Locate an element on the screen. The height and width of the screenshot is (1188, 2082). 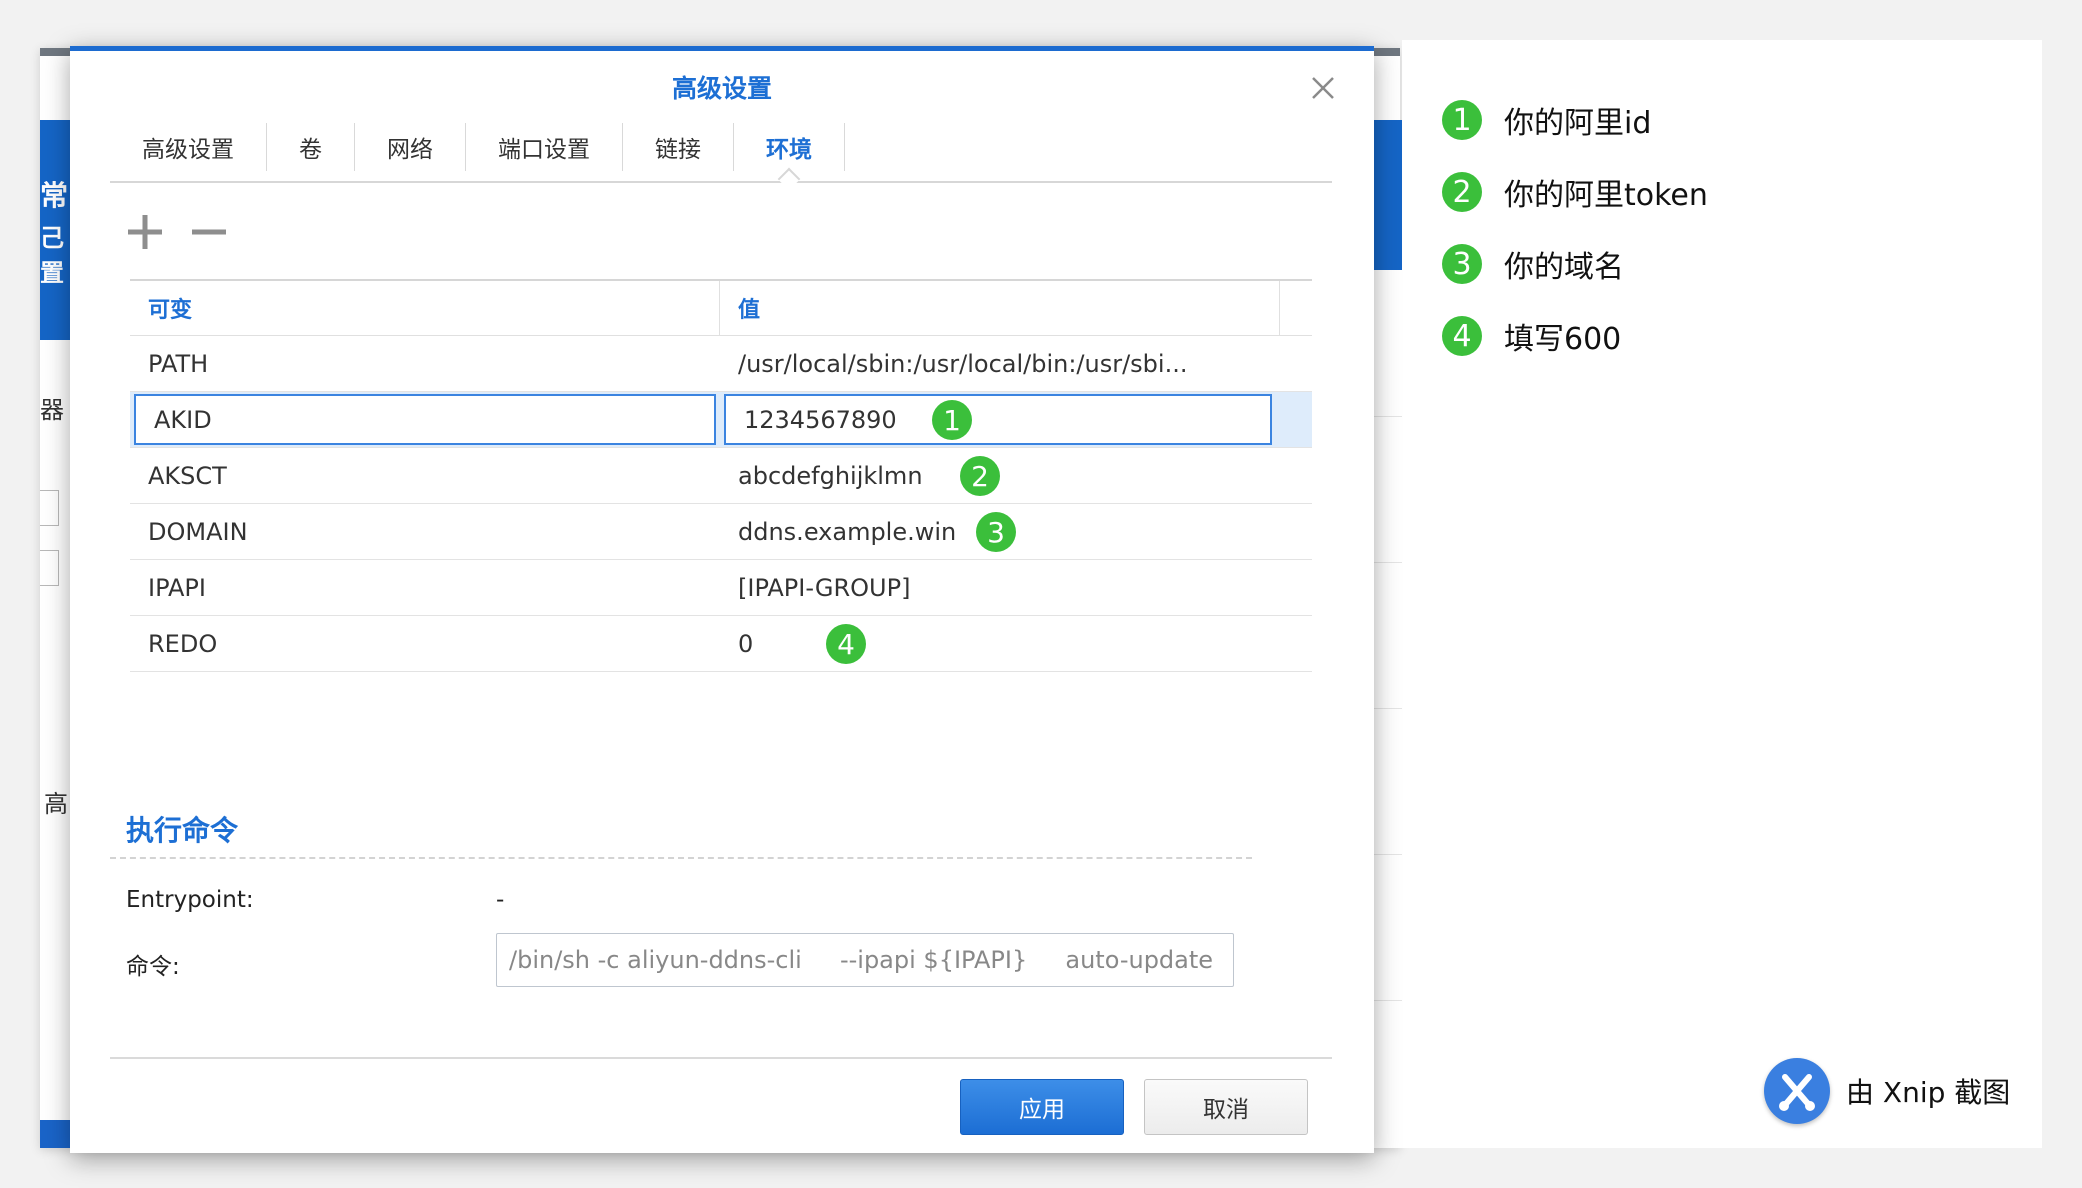
background-blue-panel: 常 己置 is located at coordinates (56, 230).